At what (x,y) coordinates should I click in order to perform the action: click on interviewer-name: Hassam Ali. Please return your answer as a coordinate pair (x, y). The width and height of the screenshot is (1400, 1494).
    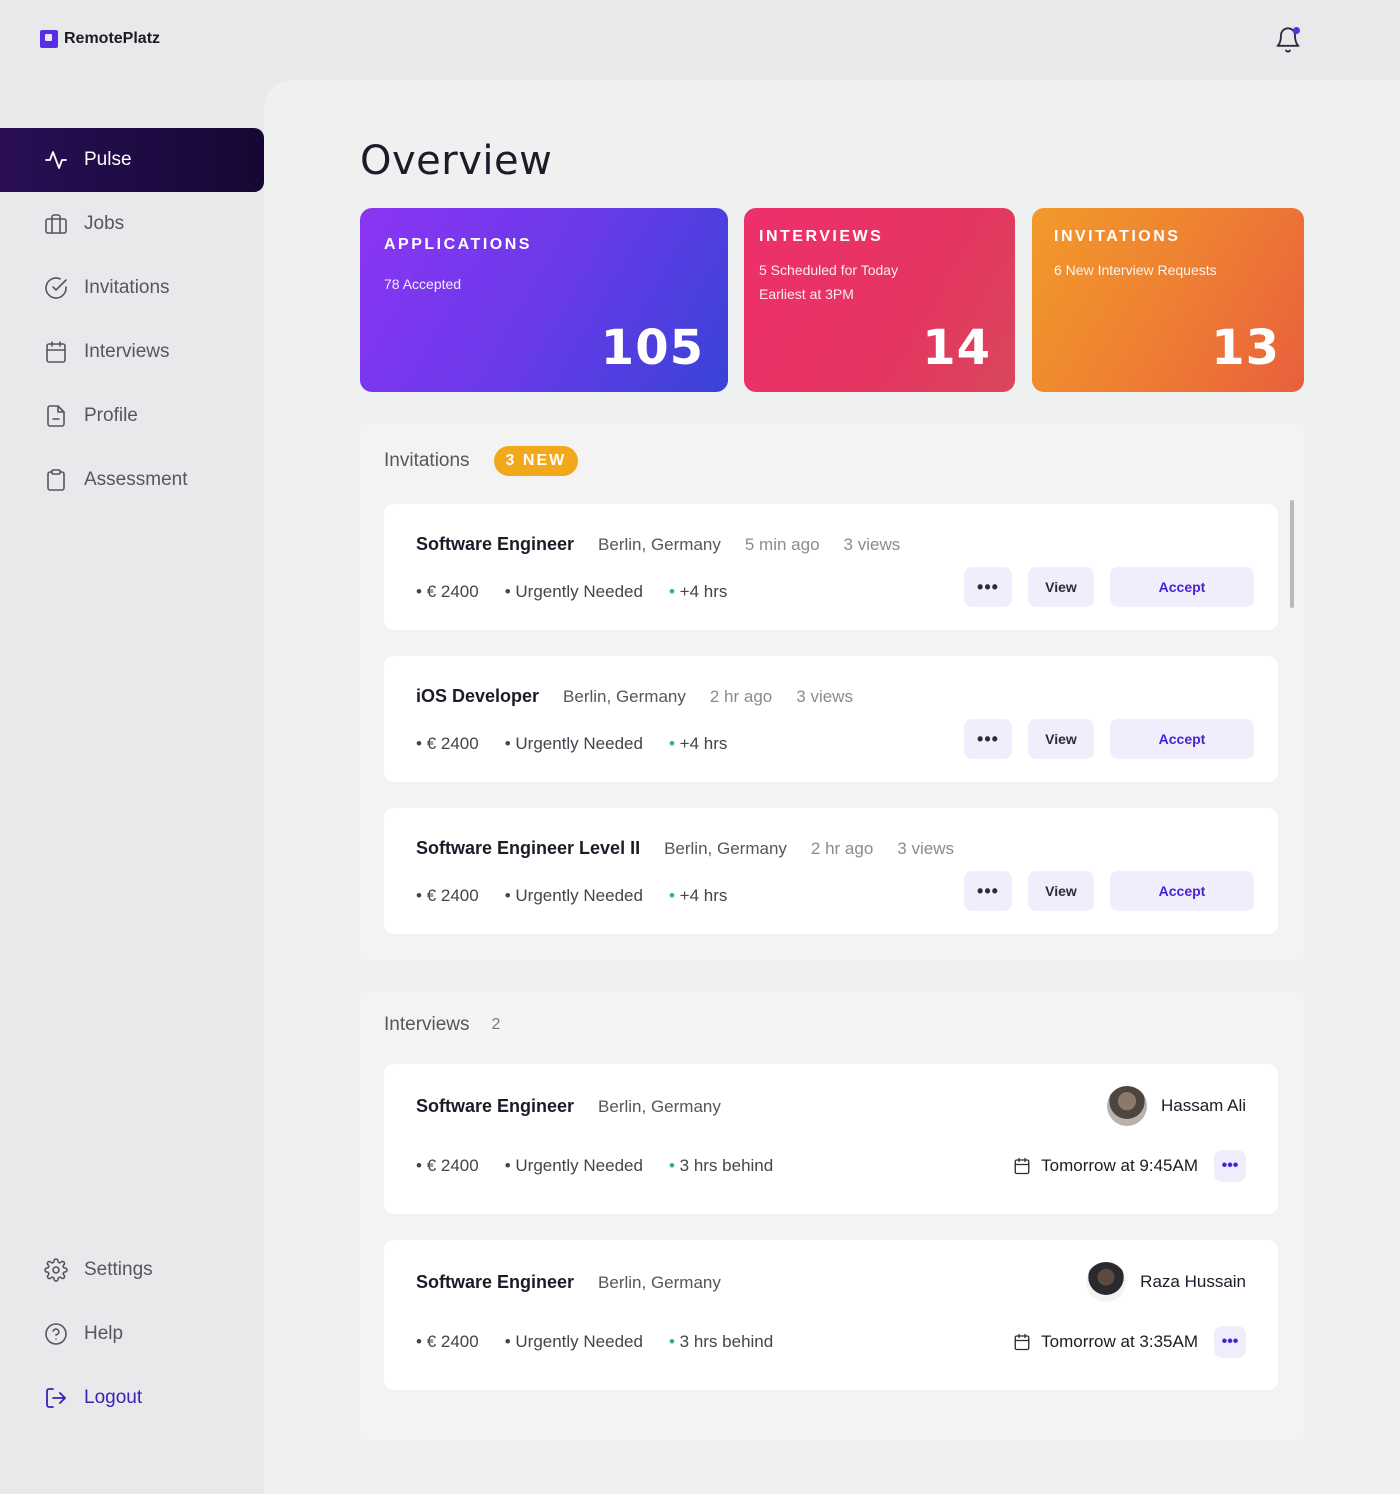
    Looking at the image, I should click on (1203, 1105).